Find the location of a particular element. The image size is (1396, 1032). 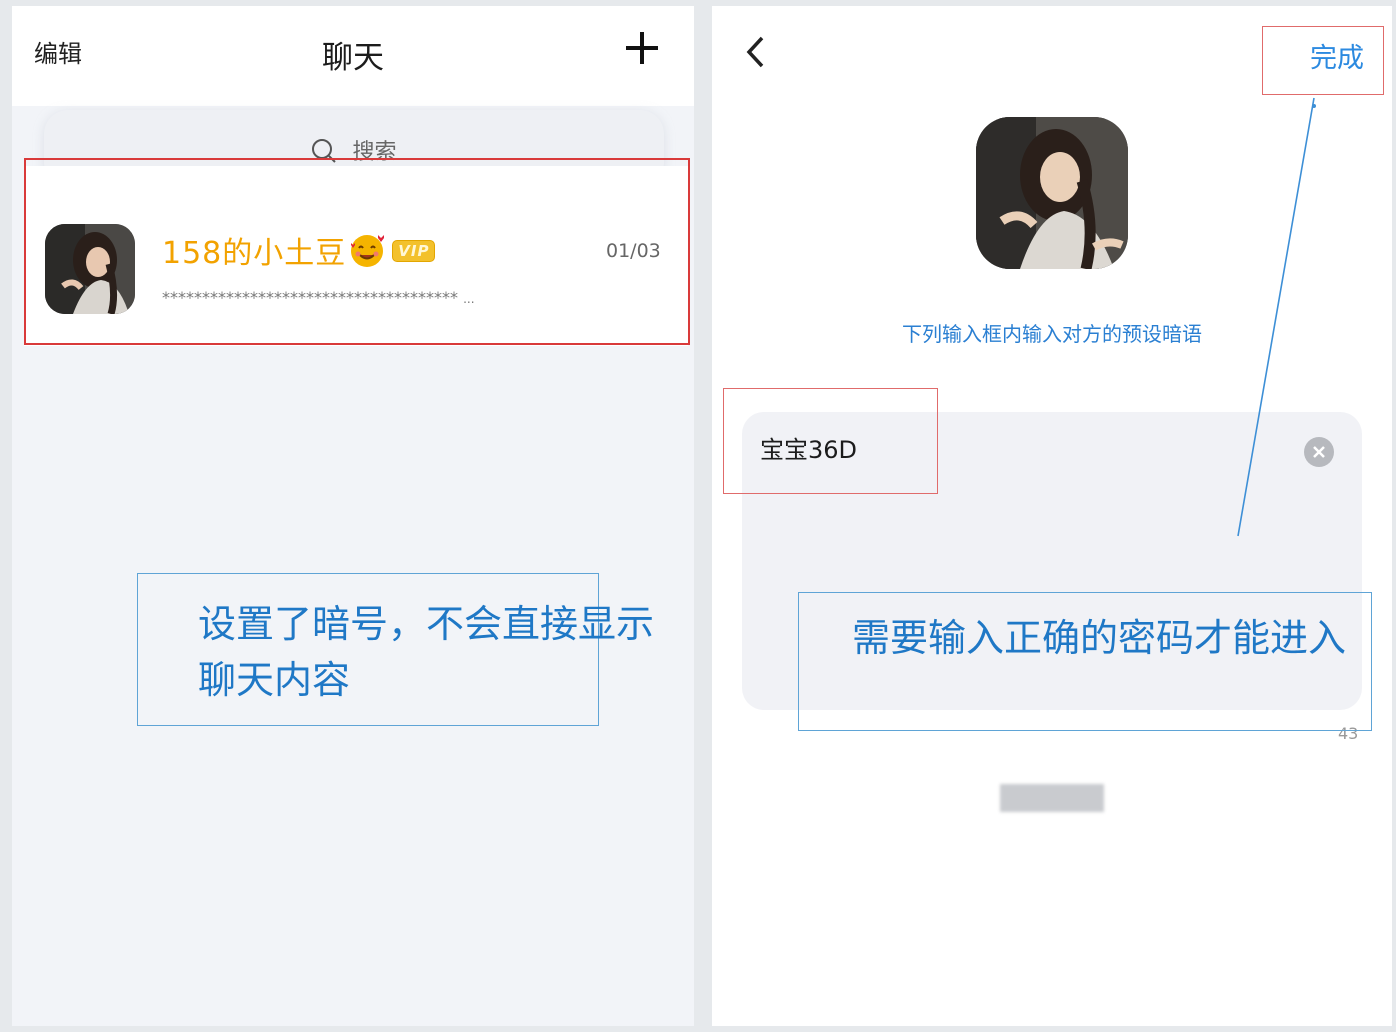

annotation-text-right: 需要输入正确的密码才能进入 is located at coordinates (1099, 638).